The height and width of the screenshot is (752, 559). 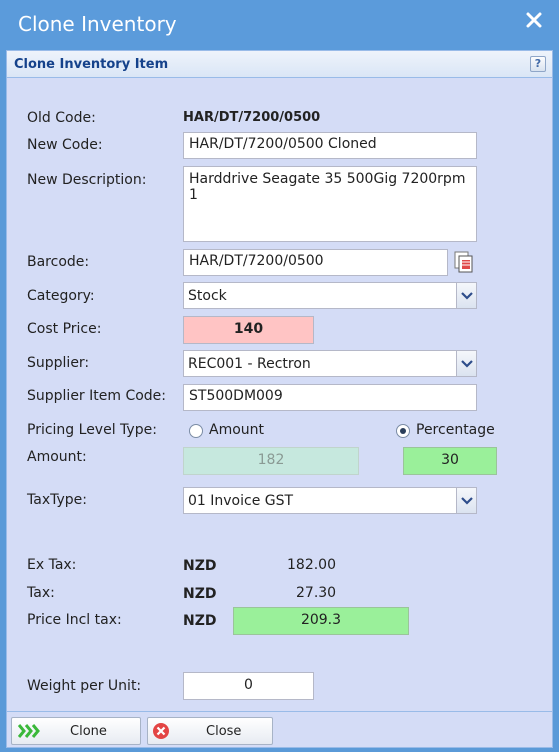 What do you see at coordinates (330, 363) in the screenshot?
I see `supplier-select: REC001 - Rectron` at bounding box center [330, 363].